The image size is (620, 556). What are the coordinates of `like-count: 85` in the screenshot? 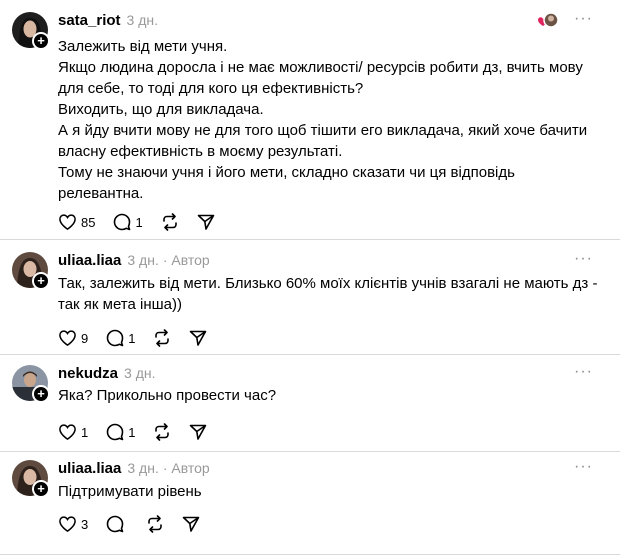 It's located at (88, 222).